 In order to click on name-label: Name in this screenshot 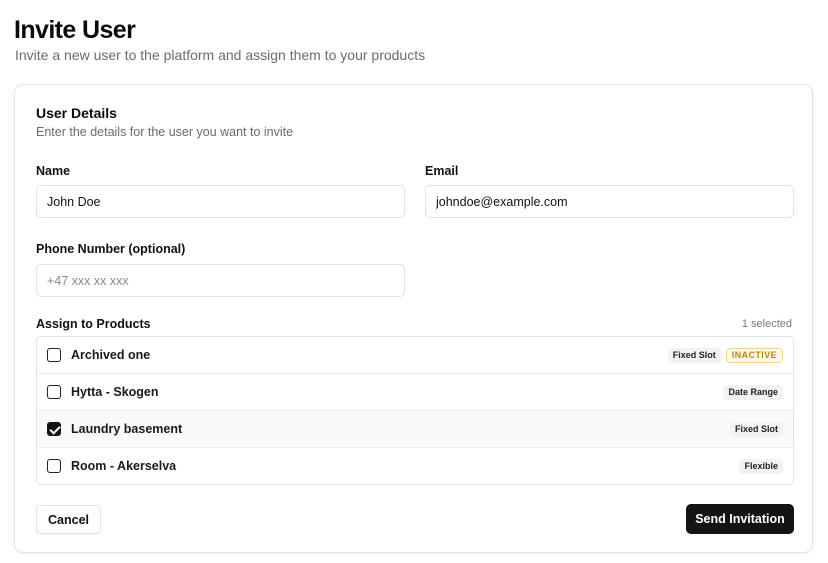, I will do `click(53, 171)`.